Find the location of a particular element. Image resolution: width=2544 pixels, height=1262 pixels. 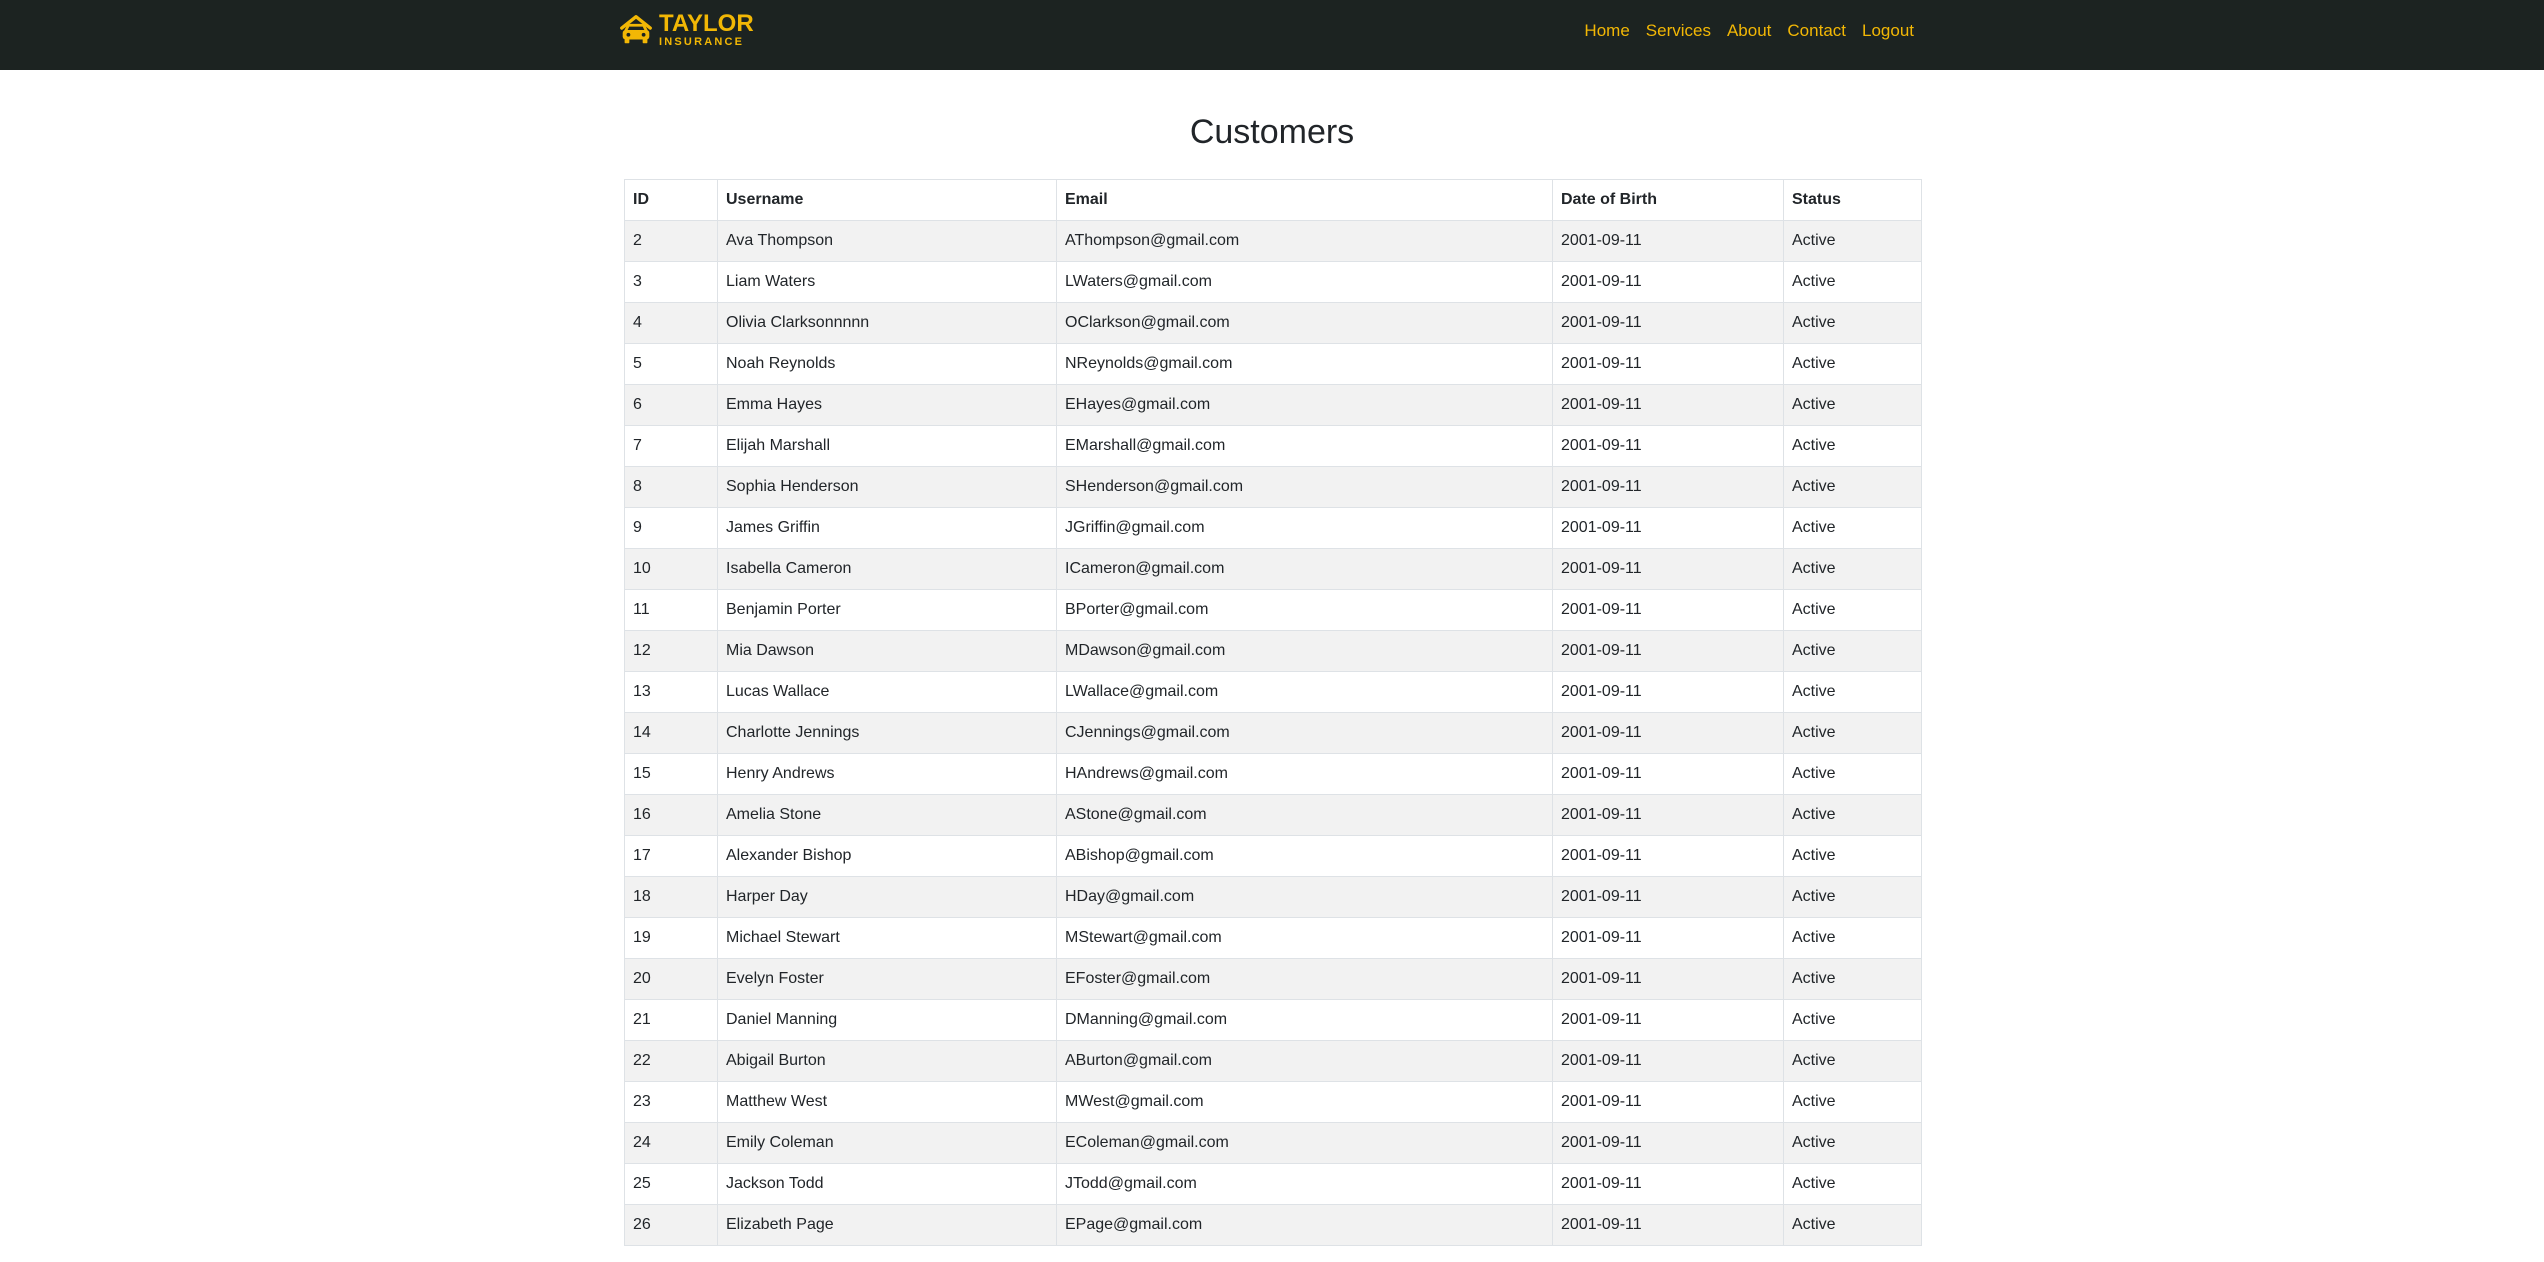

table-header-row: ID Username Email Date of Birth Status is located at coordinates (1273, 200).